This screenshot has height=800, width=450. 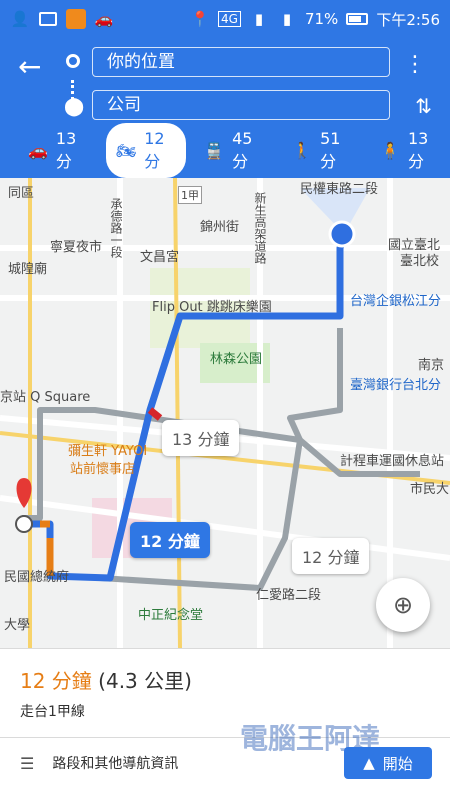 I want to click on navigation-arrow-icon: ▲, so click(x=369, y=763).